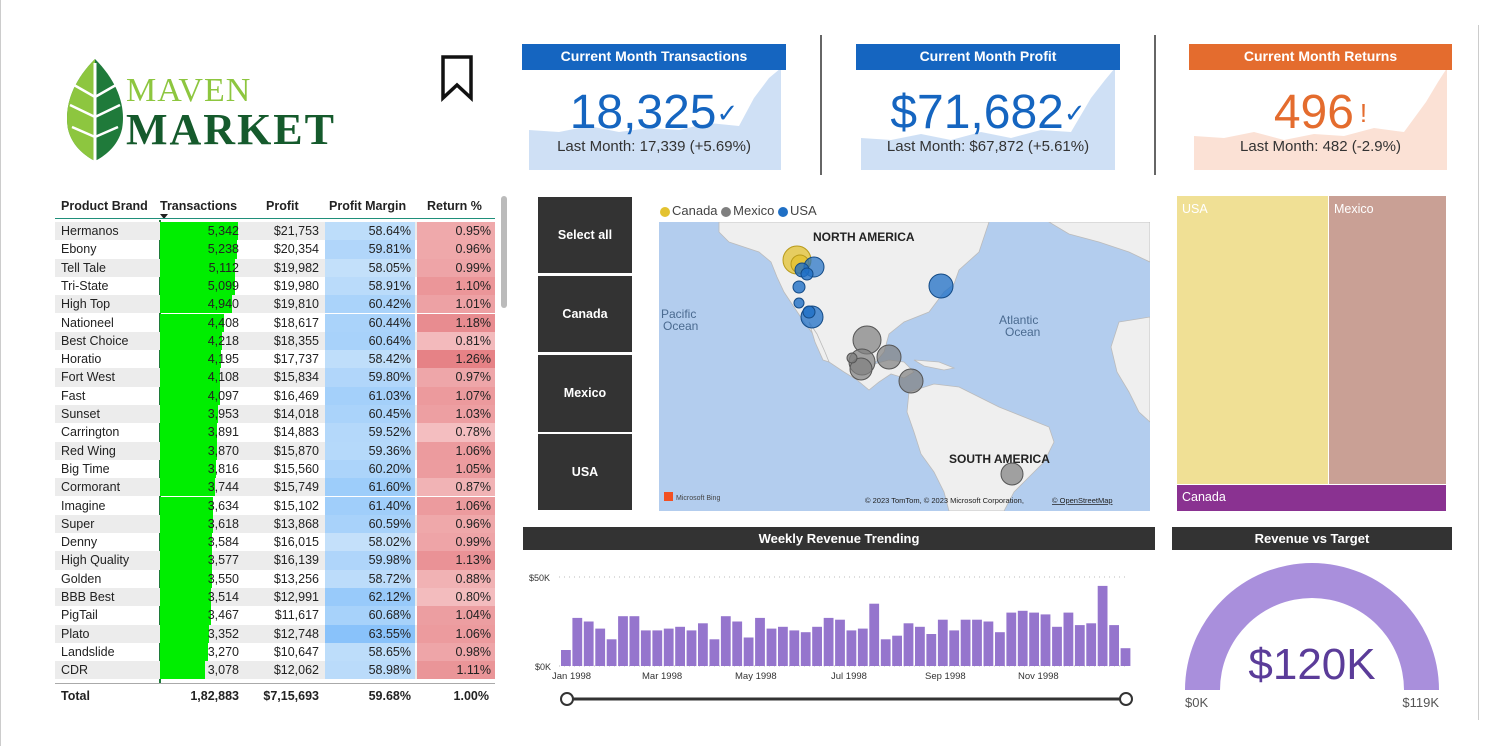  I want to click on table-row: Cormorant 3,744 $15,749 61.60% 0.87%, so click(275, 487).